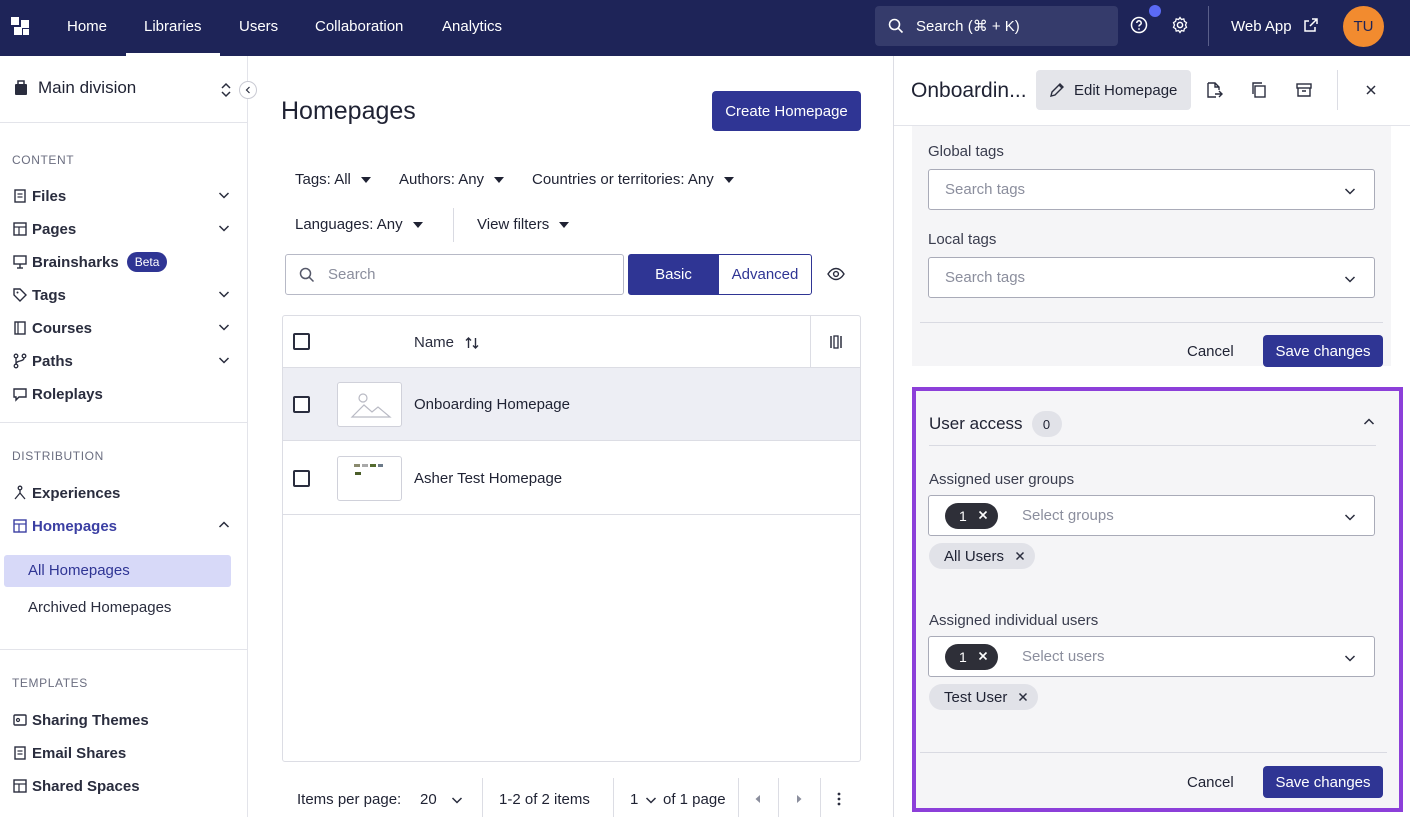  Describe the element at coordinates (147, 262) in the screenshot. I see `beta-badge: Beta` at that location.